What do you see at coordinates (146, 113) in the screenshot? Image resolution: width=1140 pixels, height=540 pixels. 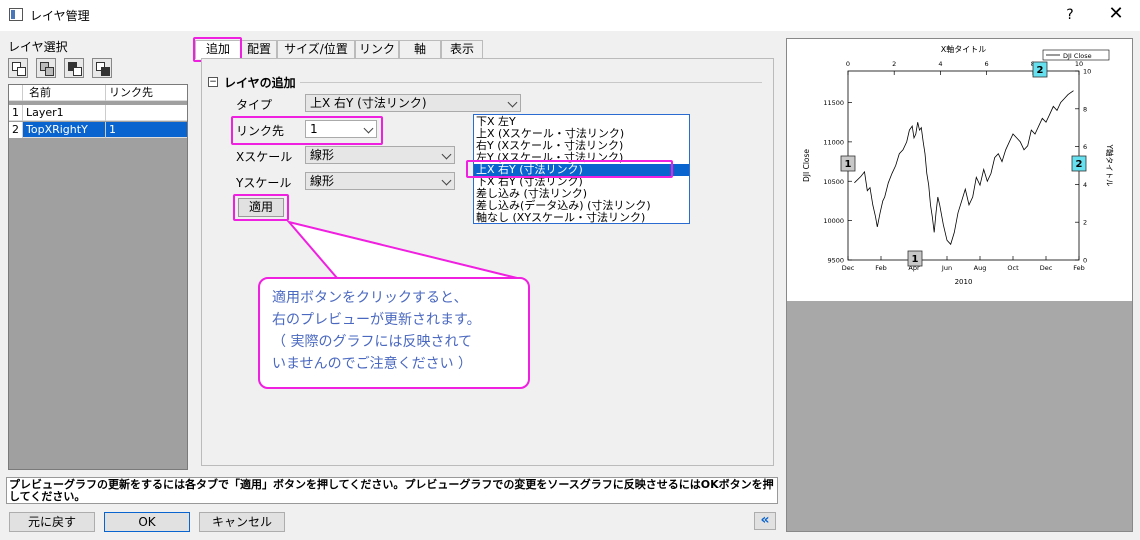 I see `layer-row-link` at bounding box center [146, 113].